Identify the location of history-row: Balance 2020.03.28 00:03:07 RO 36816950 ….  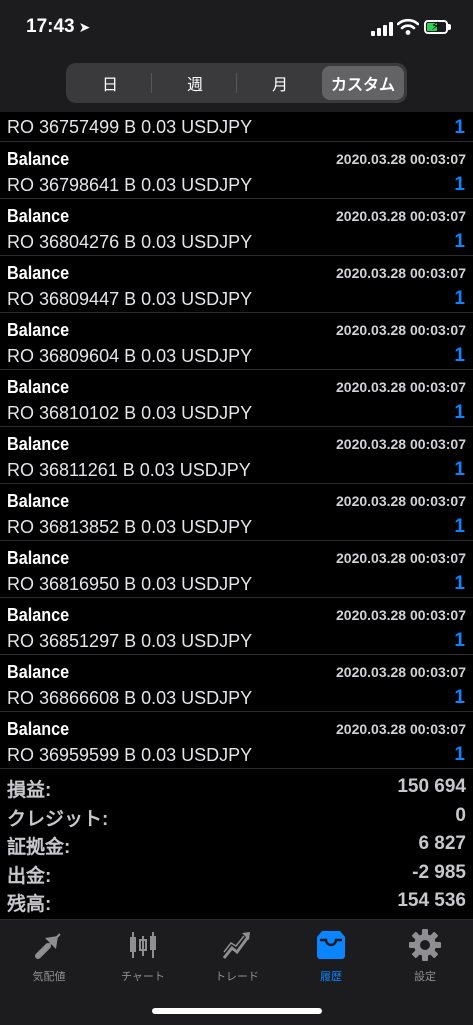
(236, 569).